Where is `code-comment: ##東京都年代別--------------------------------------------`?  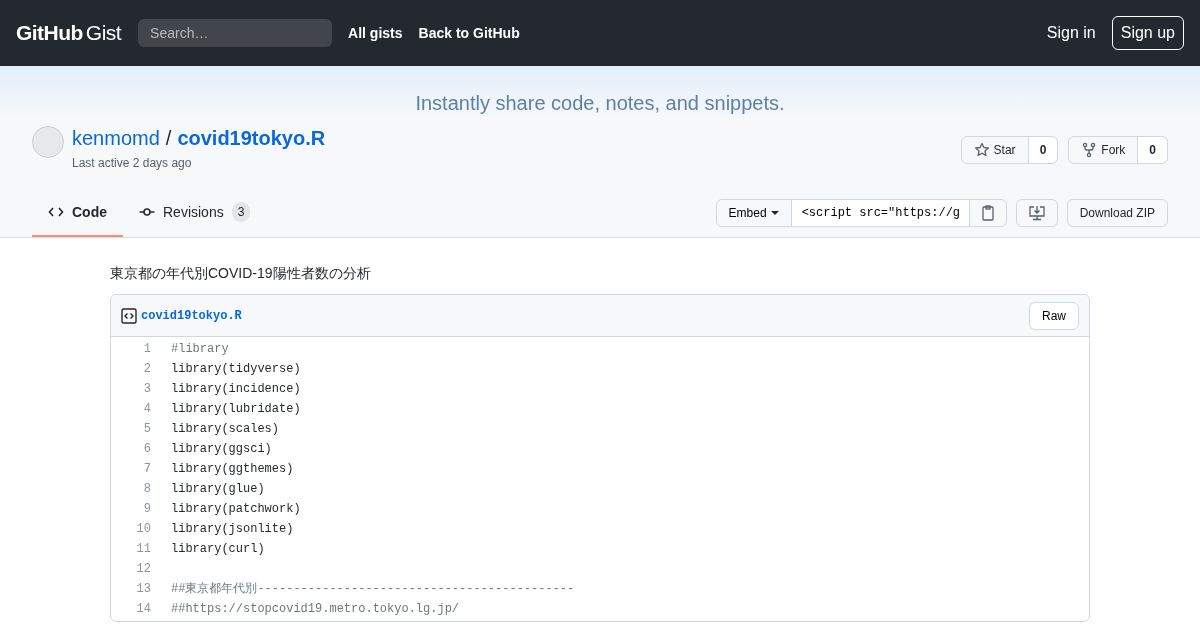 code-comment: ##東京都年代別-------------------------------------------- is located at coordinates (373, 589).